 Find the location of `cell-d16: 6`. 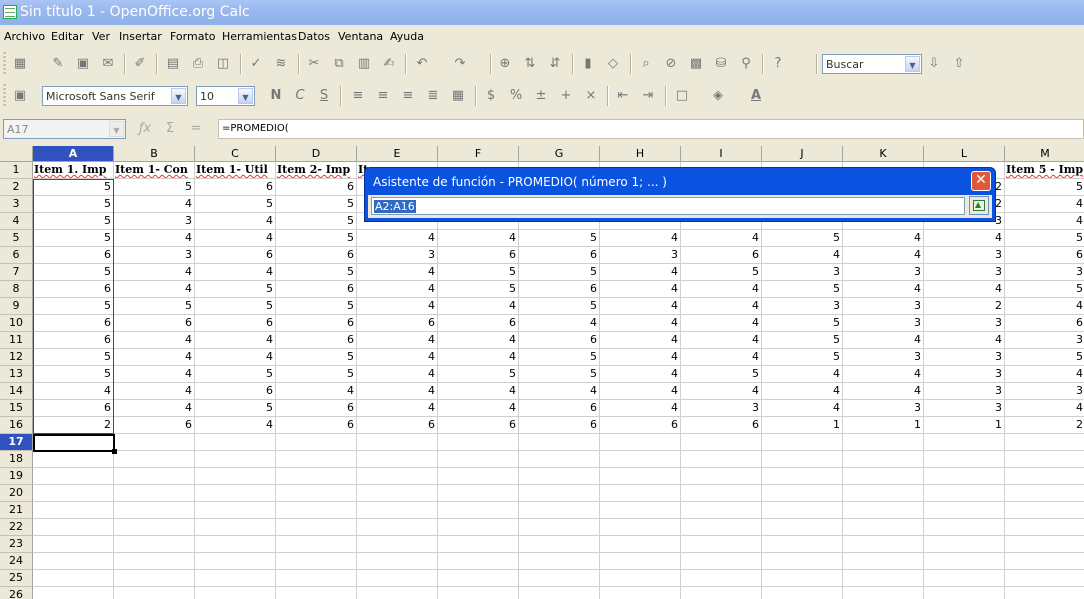

cell-d16: 6 is located at coordinates (316, 425).